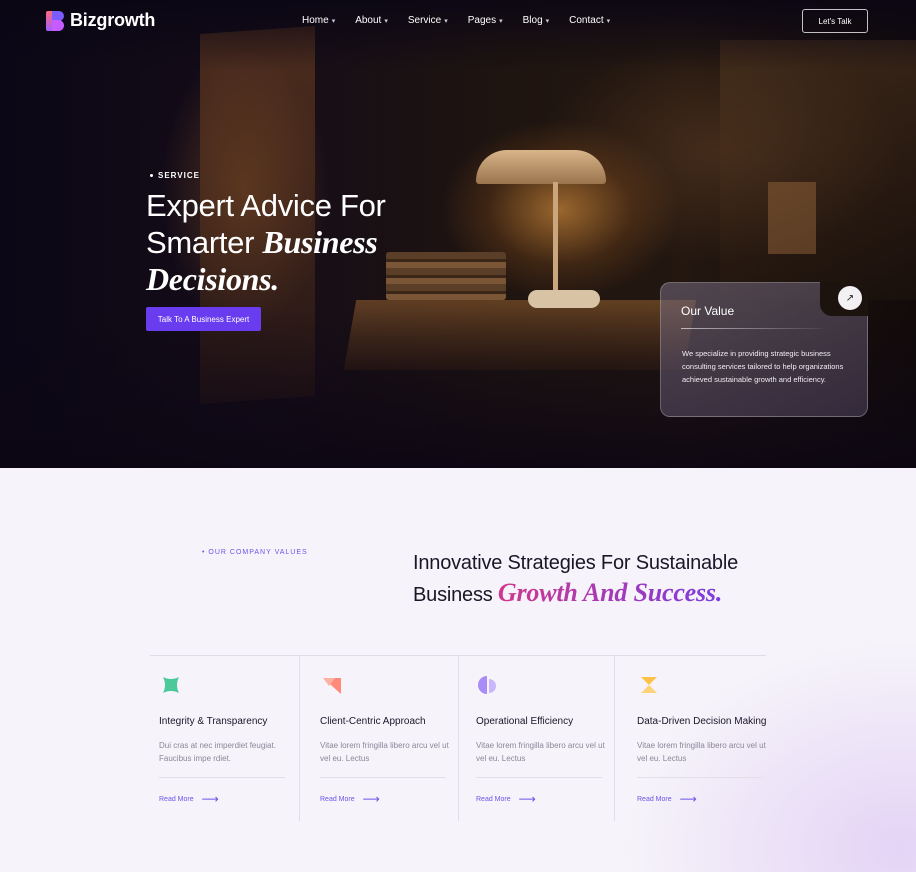 This screenshot has height=872, width=916. Describe the element at coordinates (702, 721) in the screenshot. I see `card-title: Data-Driven Decision Making` at that location.